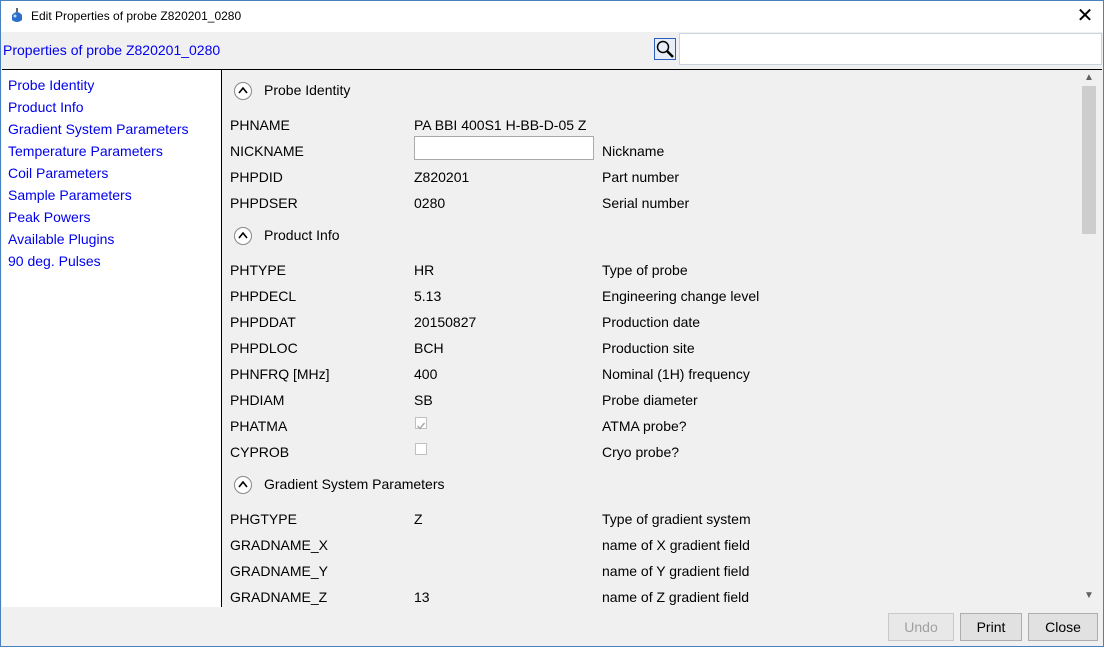  I want to click on param-description: Production date, so click(651, 322).